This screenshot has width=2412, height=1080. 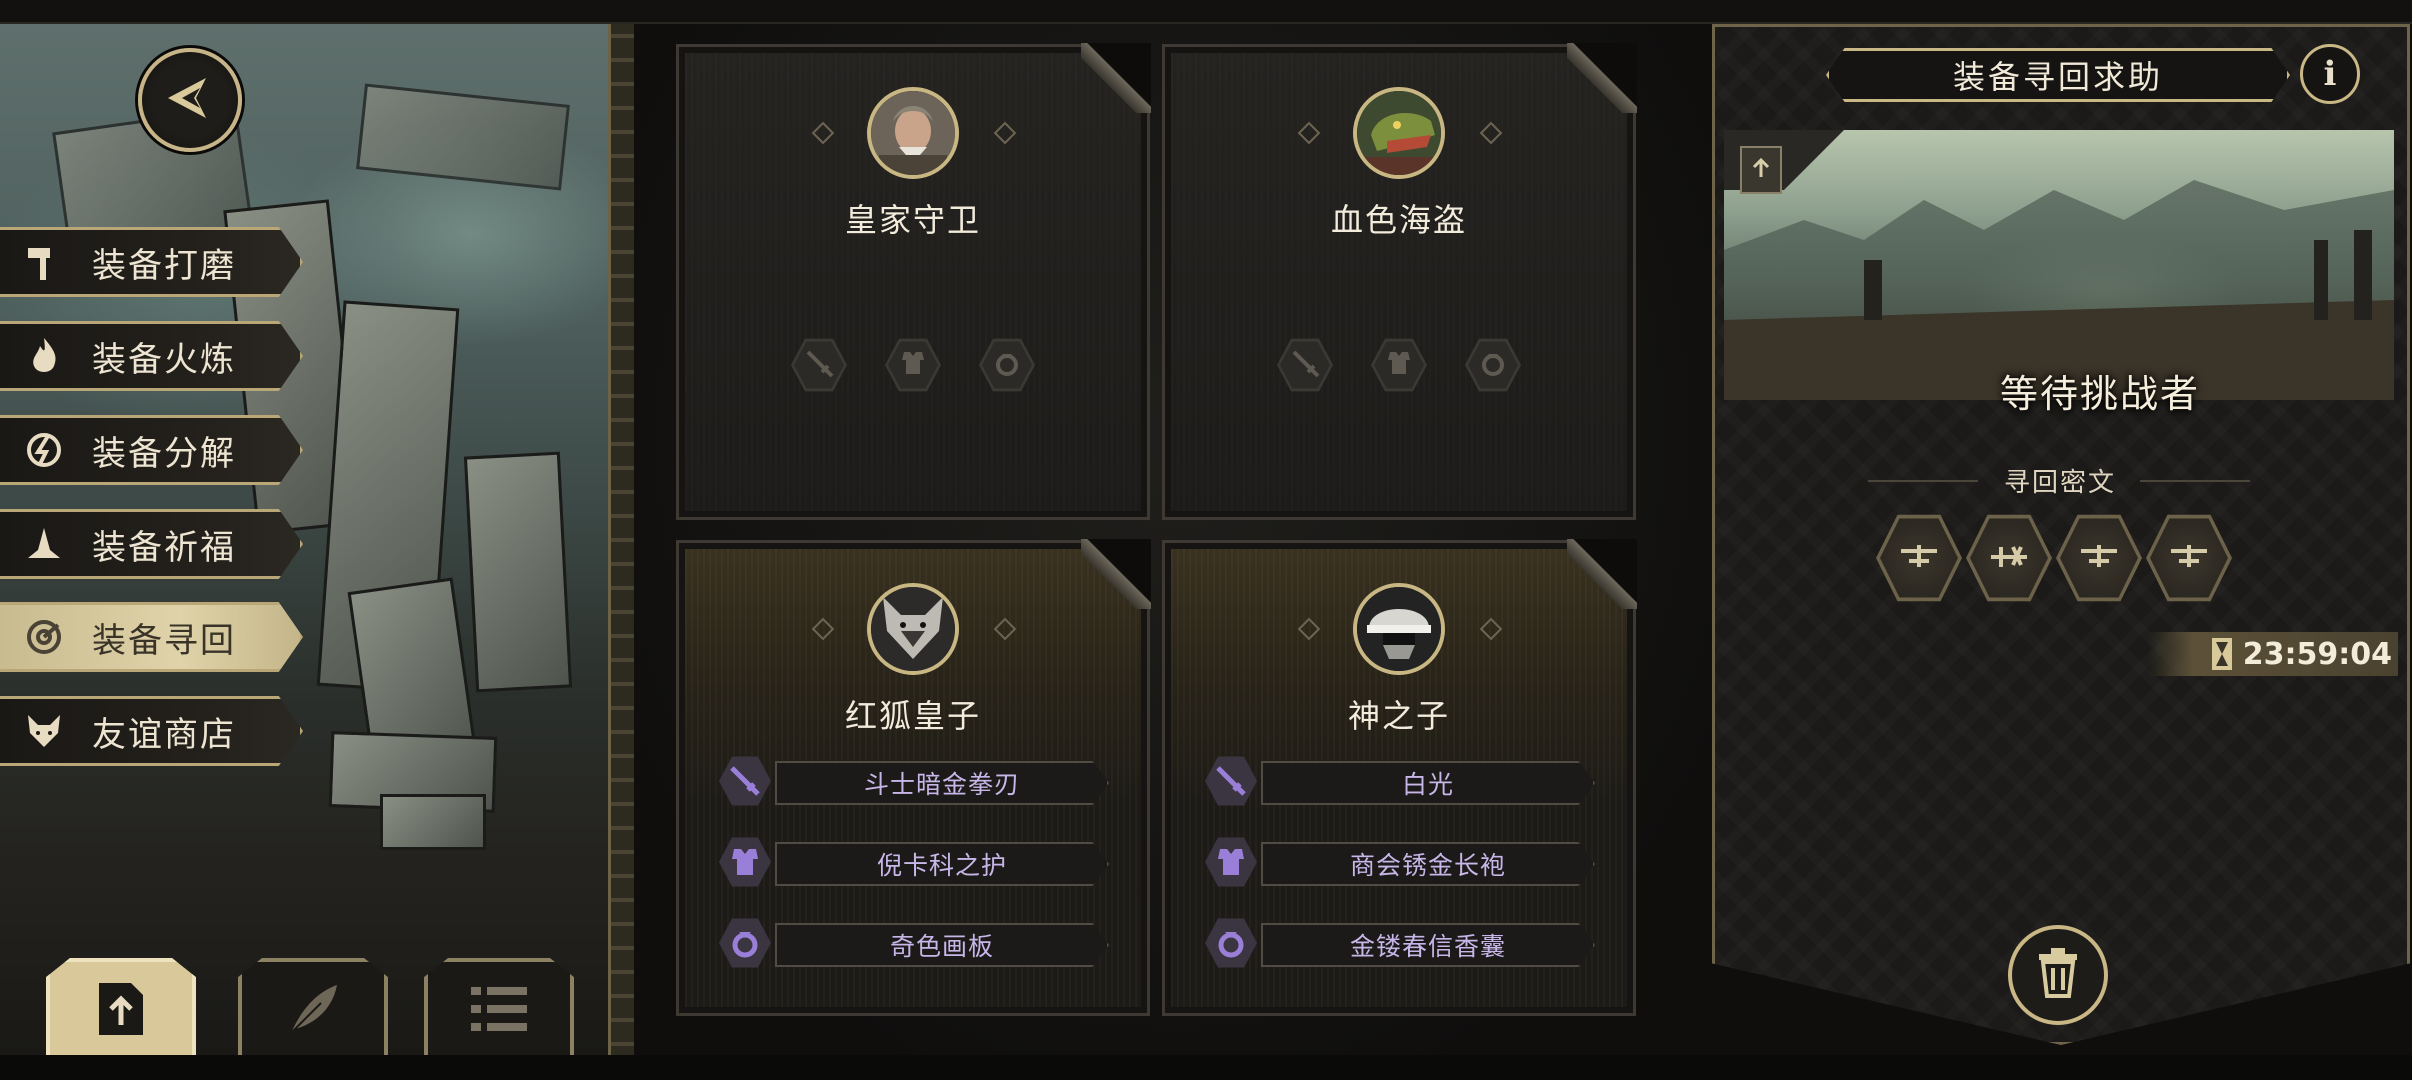 I want to click on equipment-row-armor: 倪卡科之护, so click(x=919, y=862).